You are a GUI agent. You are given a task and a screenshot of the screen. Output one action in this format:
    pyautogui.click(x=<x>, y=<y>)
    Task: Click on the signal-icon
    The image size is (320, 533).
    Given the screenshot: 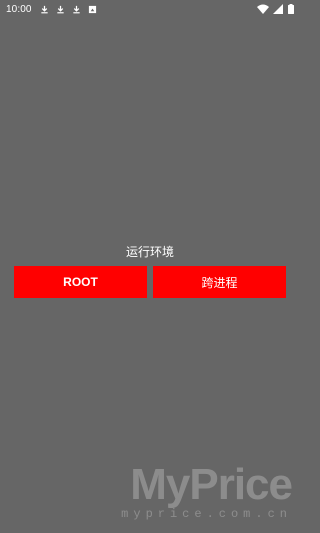 What is the action you would take?
    pyautogui.click(x=278, y=9)
    